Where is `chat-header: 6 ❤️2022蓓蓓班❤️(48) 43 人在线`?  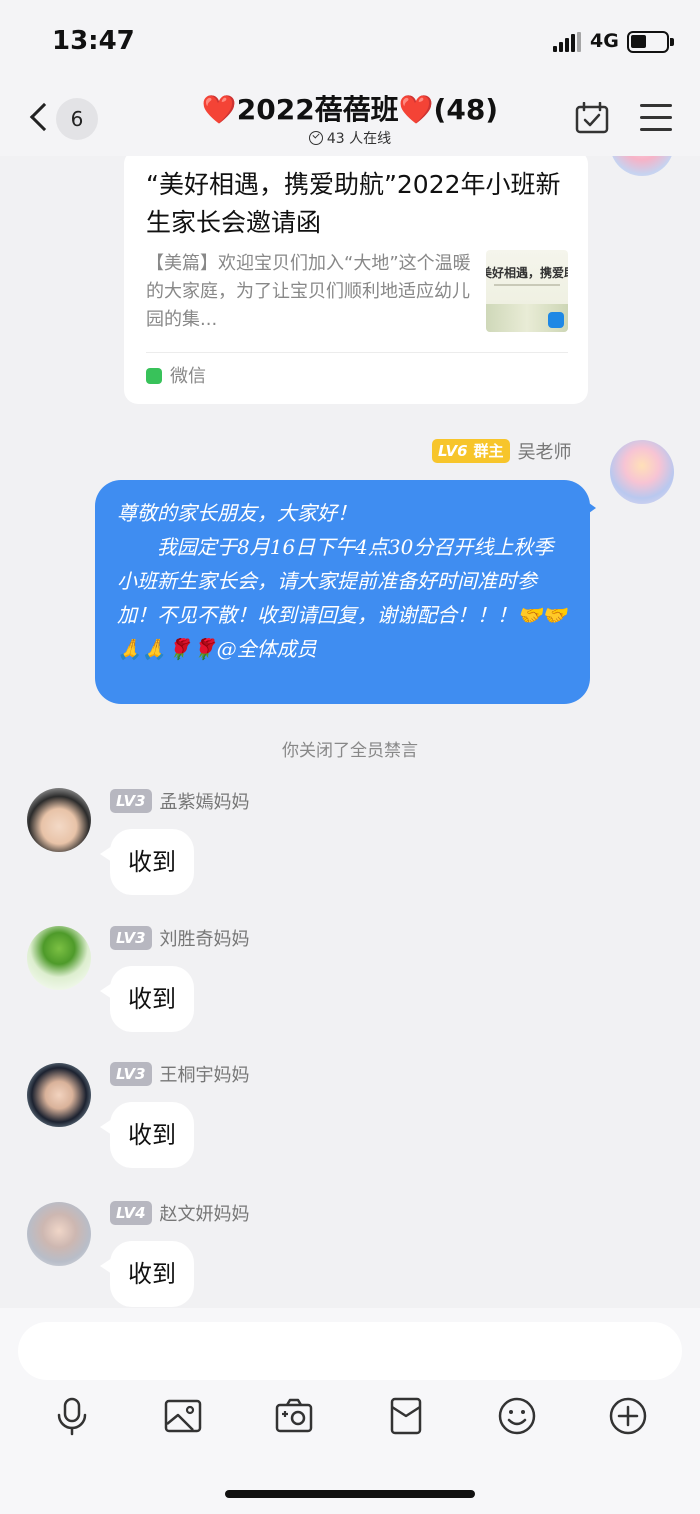 chat-header: 6 ❤️2022蓓蓓班❤️(48) 43 人在线 is located at coordinates (350, 120).